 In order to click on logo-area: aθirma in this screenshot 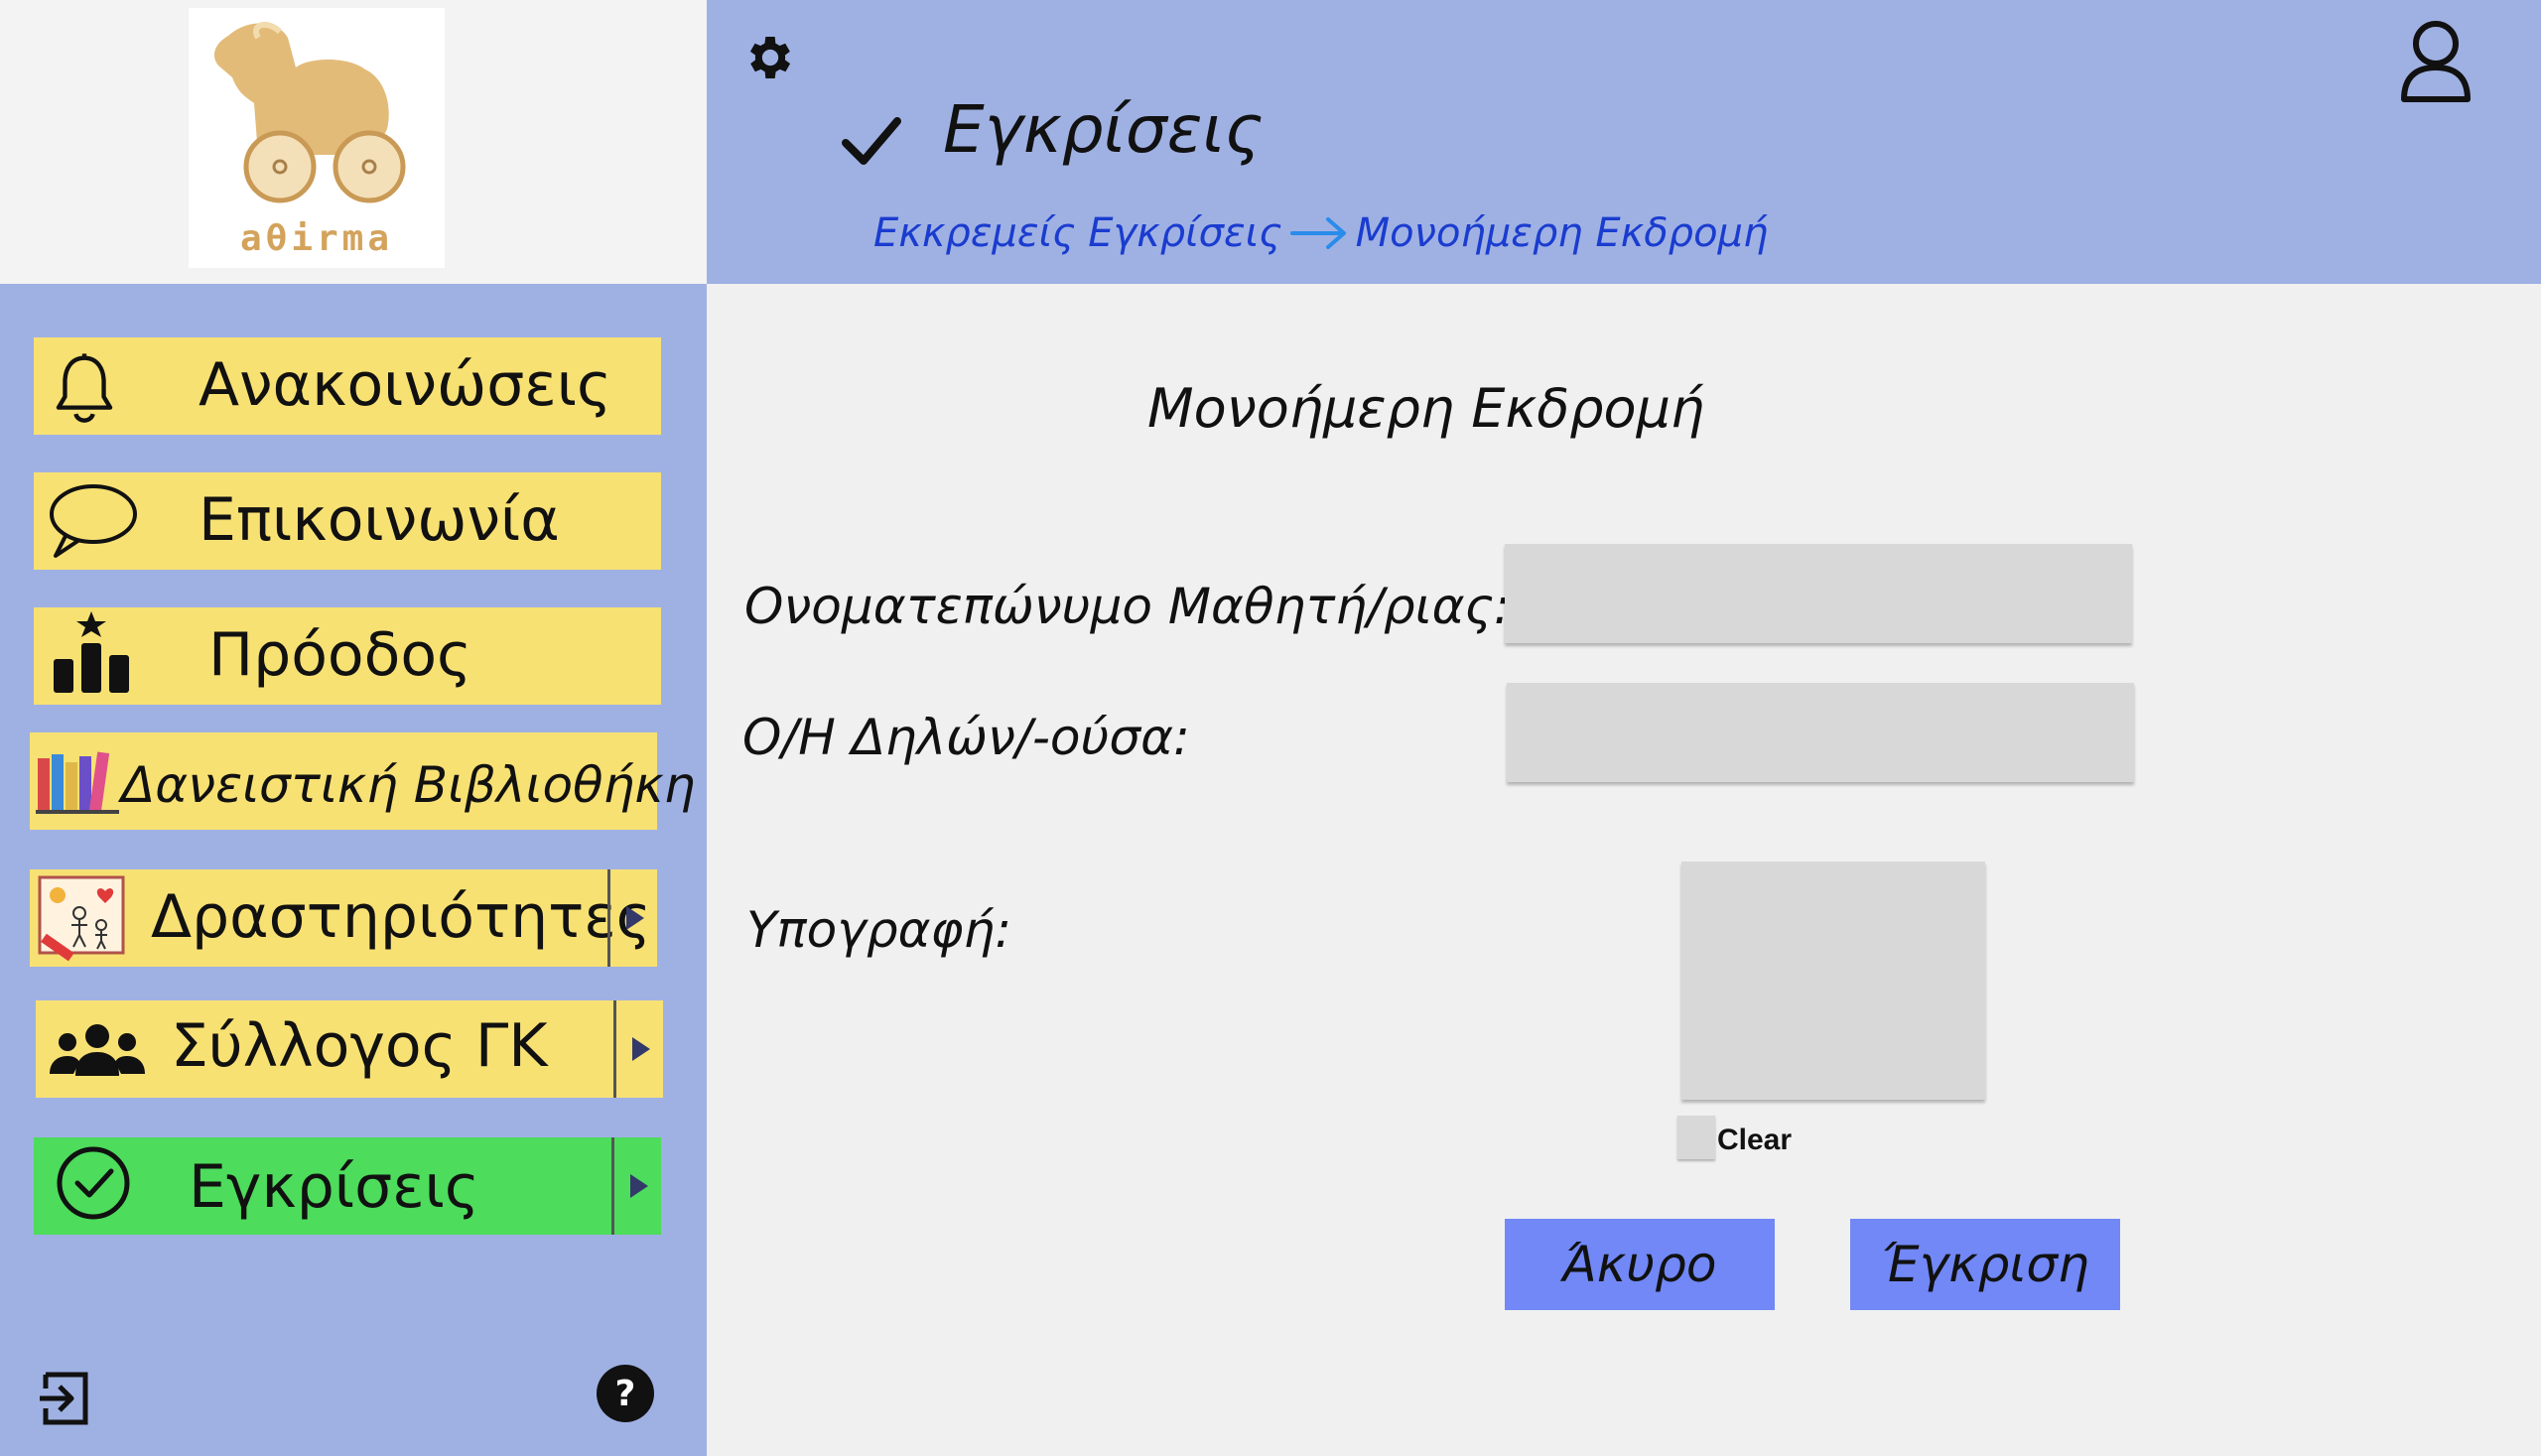, I will do `click(354, 142)`.